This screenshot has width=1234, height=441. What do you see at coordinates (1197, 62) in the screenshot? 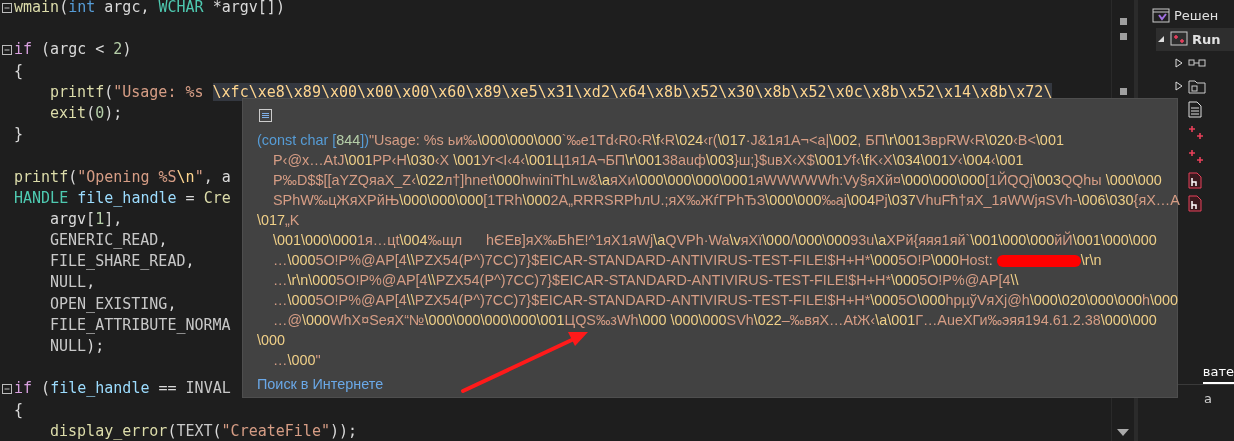
I see `references-icon` at bounding box center [1197, 62].